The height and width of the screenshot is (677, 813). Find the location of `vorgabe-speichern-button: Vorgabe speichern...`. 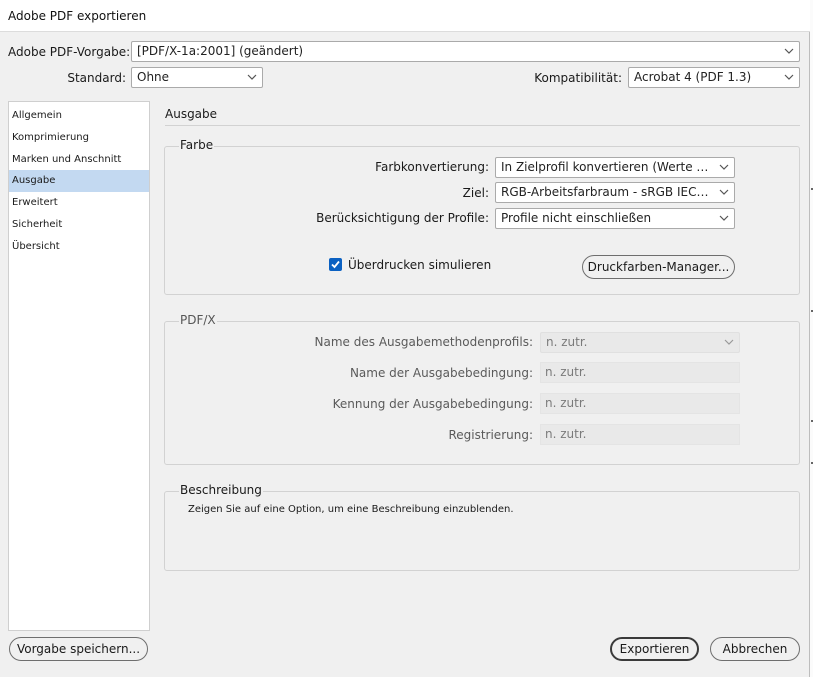

vorgabe-speichern-button: Vorgabe speichern... is located at coordinates (78, 649).